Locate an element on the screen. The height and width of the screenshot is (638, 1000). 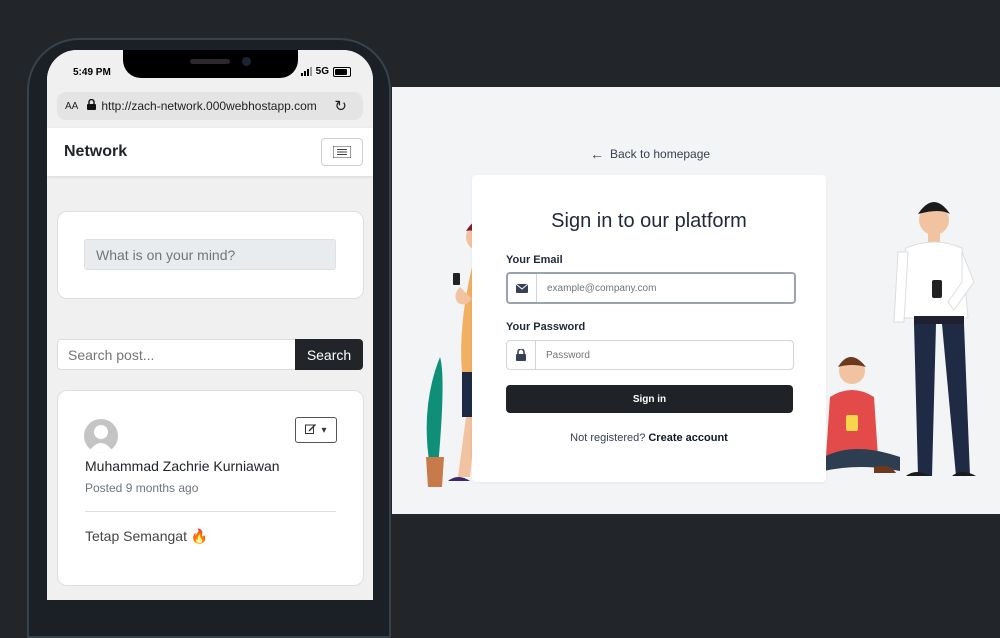
url-text: http://zach-network.000webhostapp.com is located at coordinates (209, 106).